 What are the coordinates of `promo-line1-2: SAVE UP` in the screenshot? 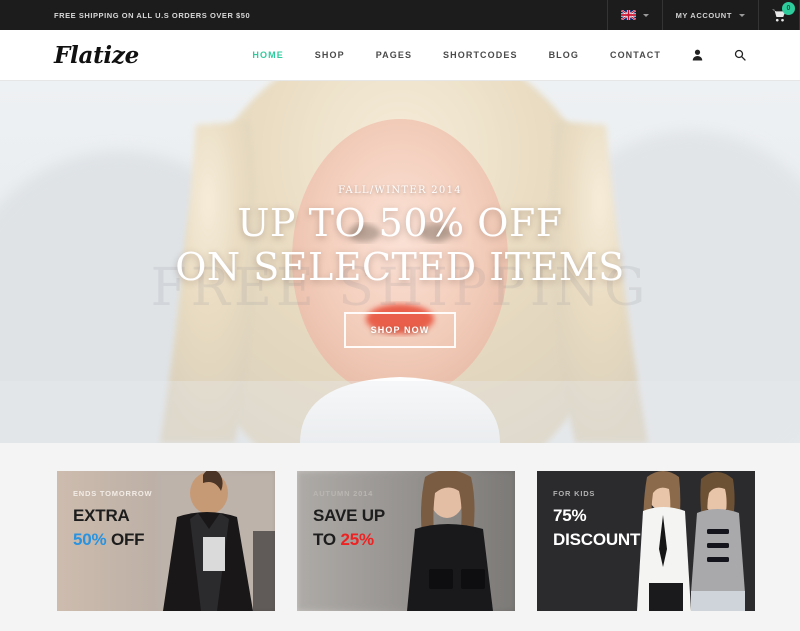 It's located at (349, 515).